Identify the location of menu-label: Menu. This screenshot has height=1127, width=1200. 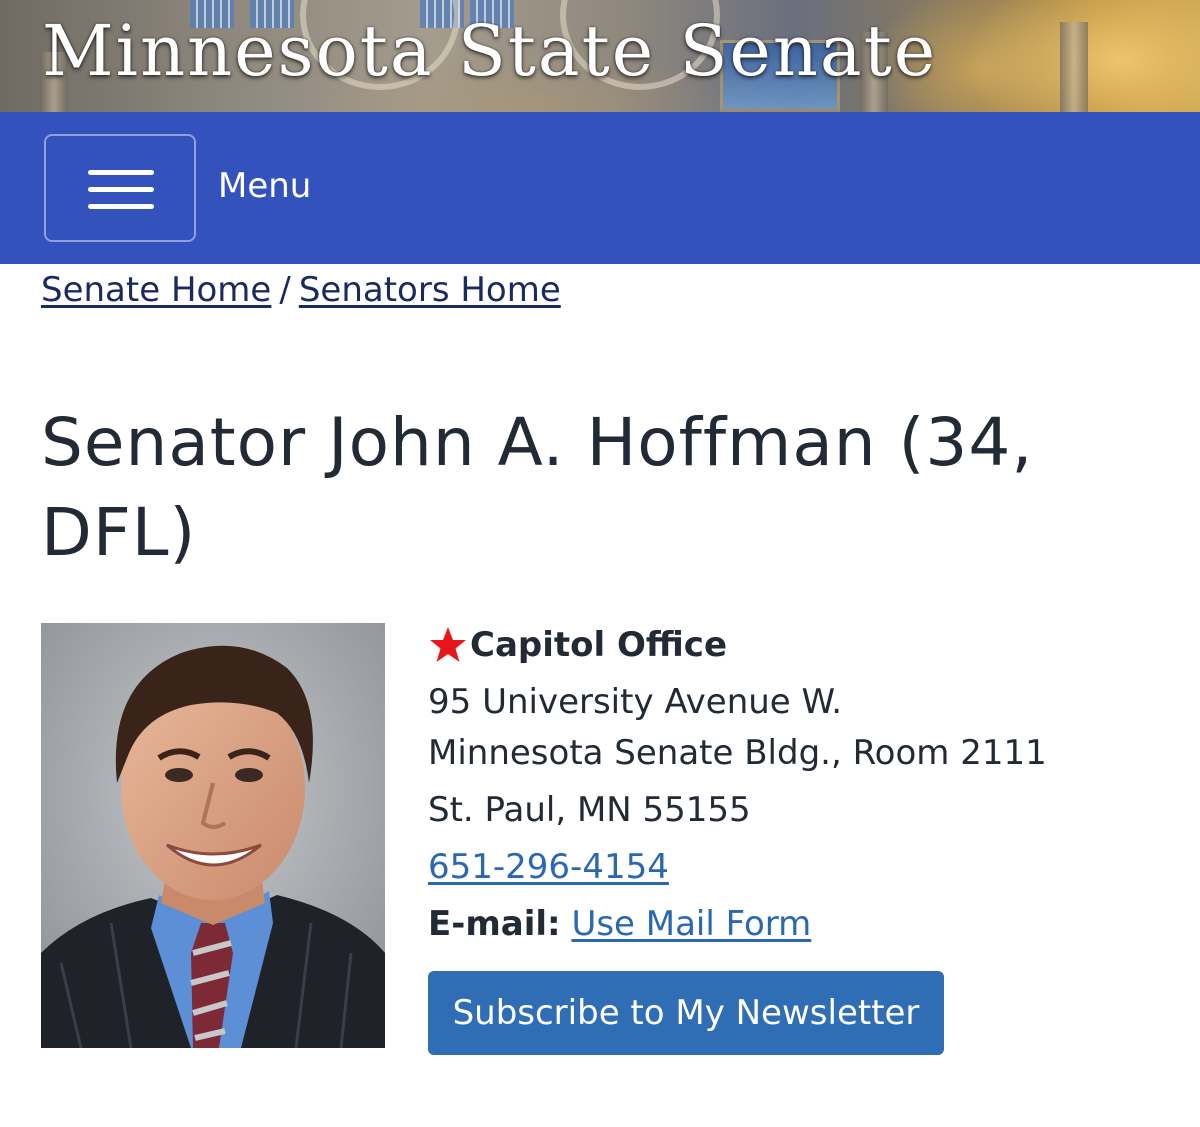
(264, 186).